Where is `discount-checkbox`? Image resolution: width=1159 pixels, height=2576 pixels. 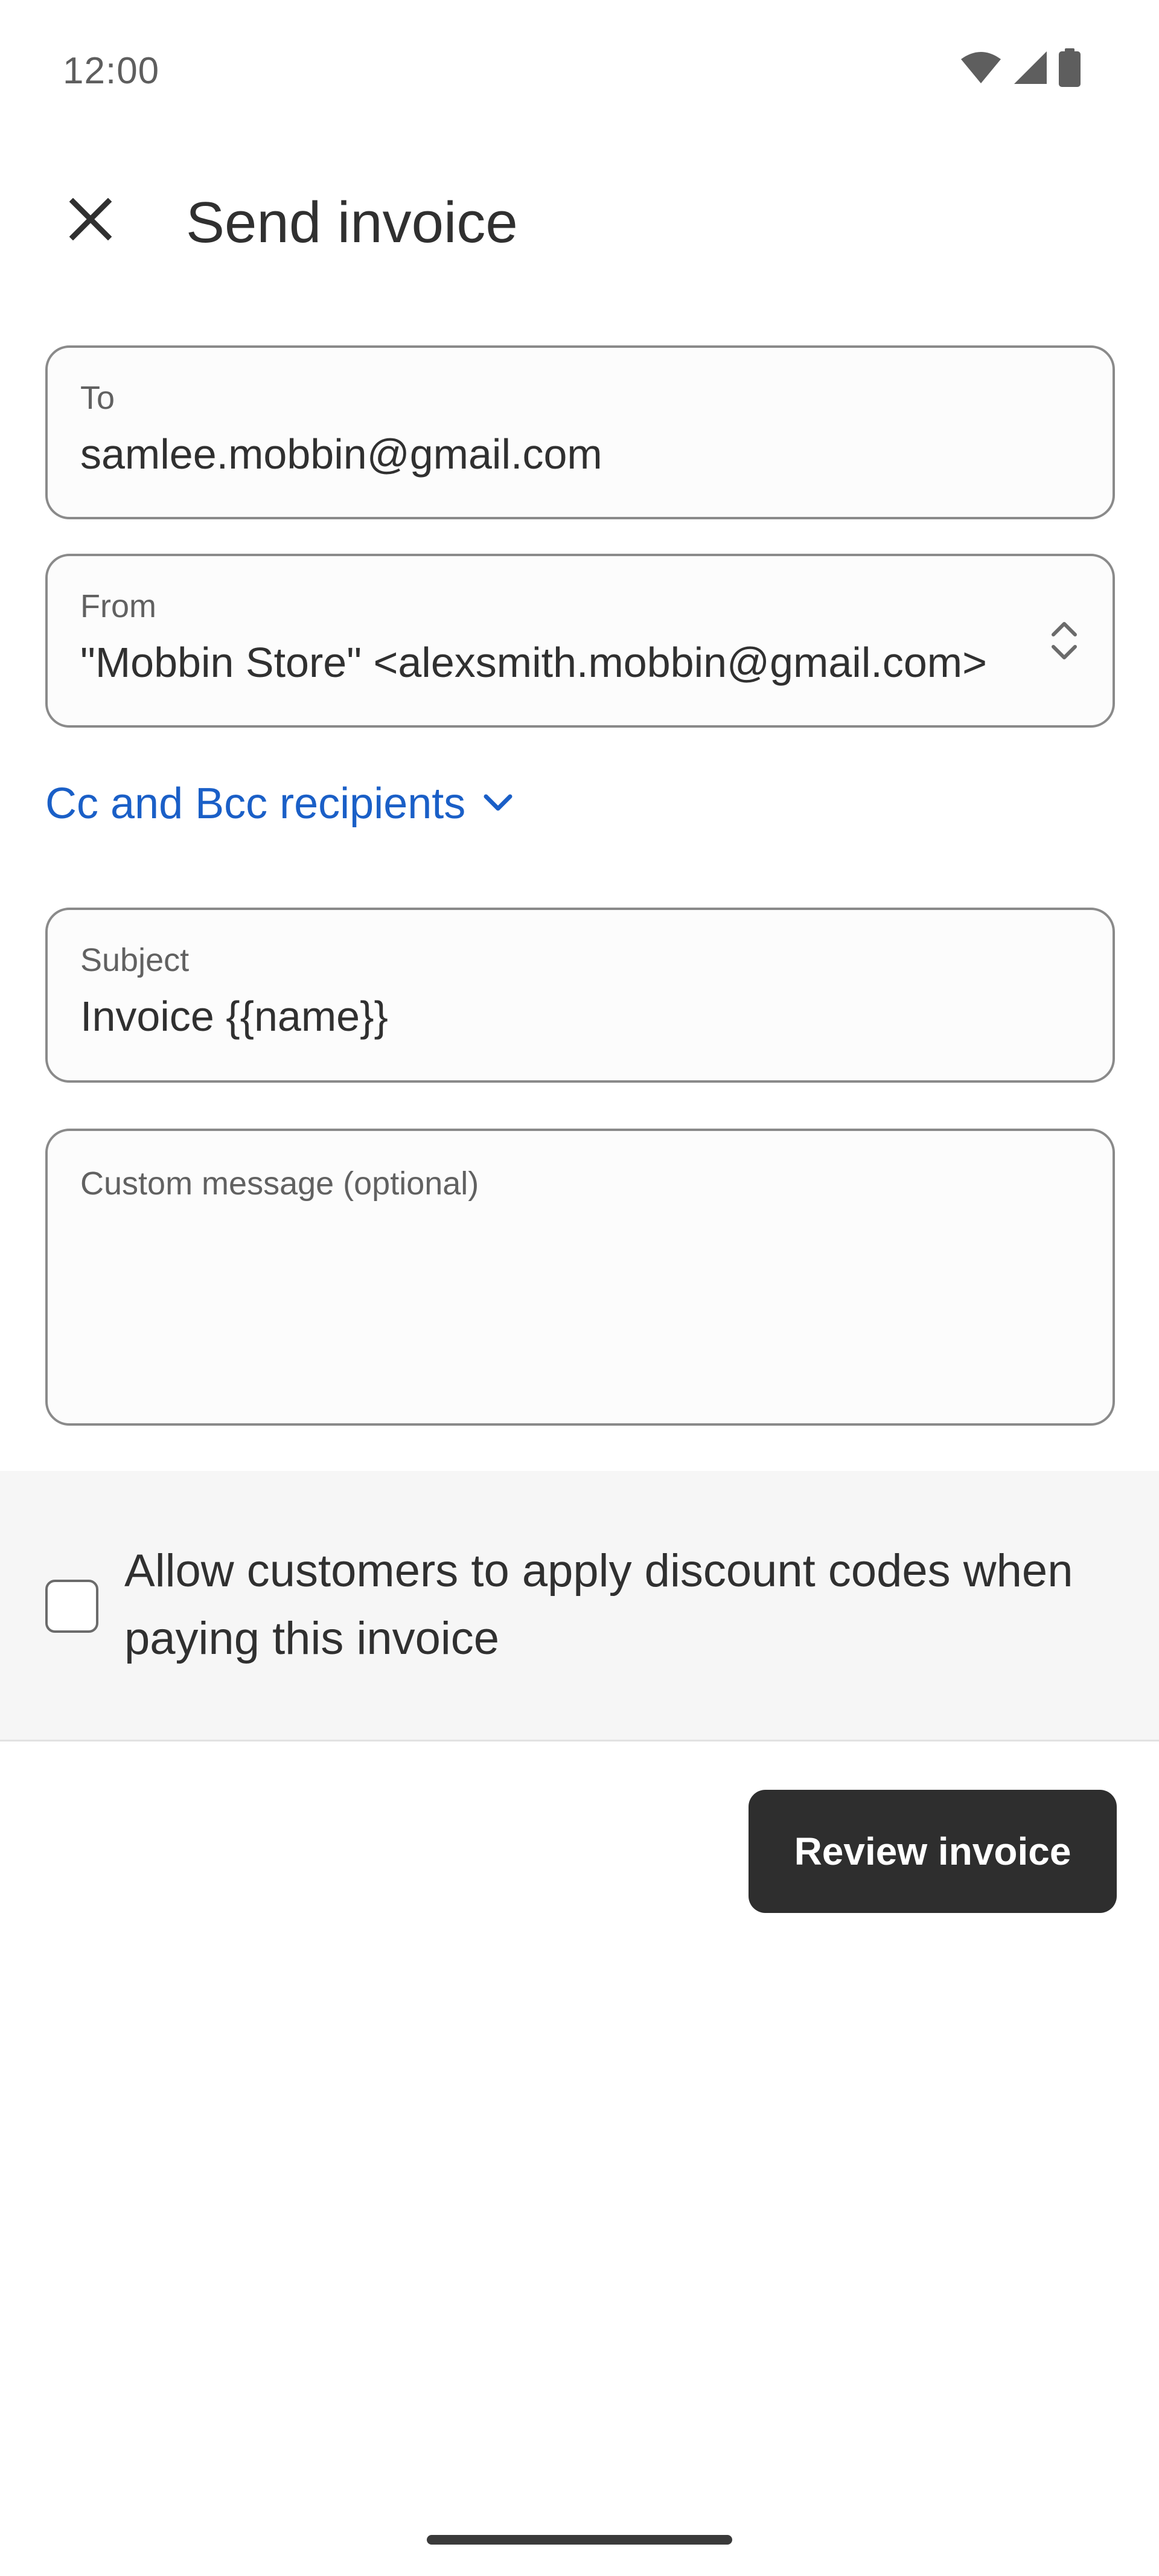
discount-checkbox is located at coordinates (71, 1606).